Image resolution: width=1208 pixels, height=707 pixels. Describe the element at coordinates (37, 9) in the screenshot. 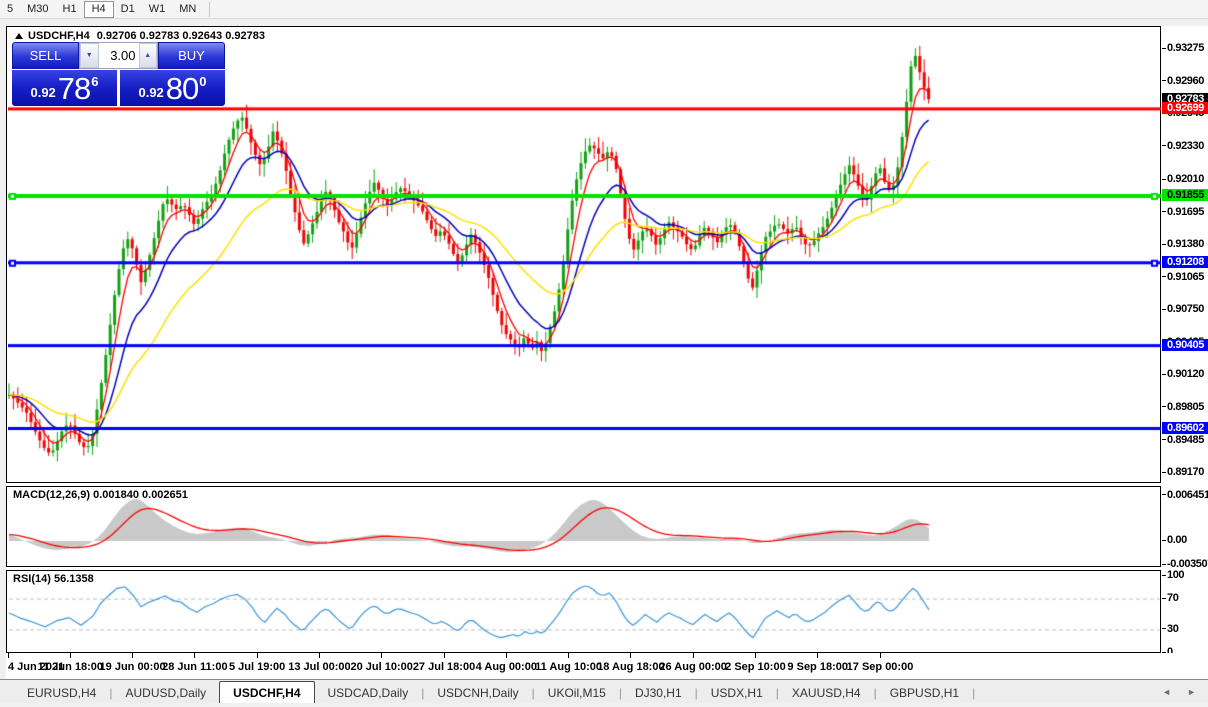

I see `timeframe-button-m30: M30` at that location.